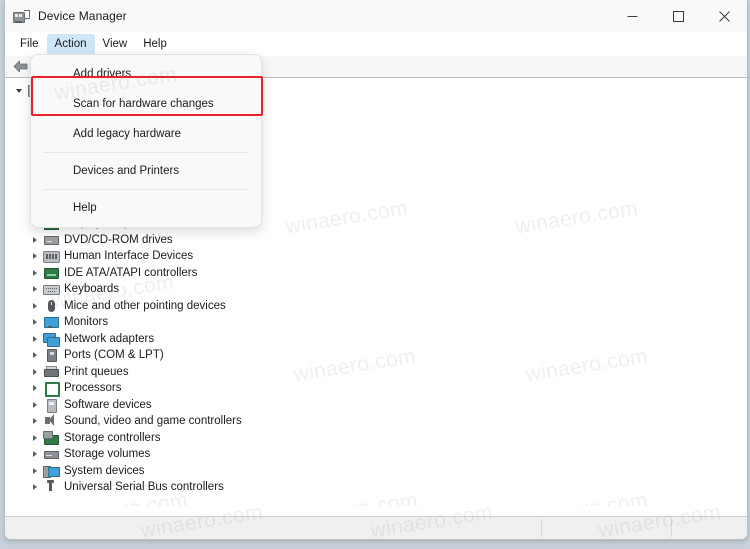 The height and width of the screenshot is (549, 750). I want to click on tree-item-label: IDE ATA/ATAPI controllers, so click(131, 272).